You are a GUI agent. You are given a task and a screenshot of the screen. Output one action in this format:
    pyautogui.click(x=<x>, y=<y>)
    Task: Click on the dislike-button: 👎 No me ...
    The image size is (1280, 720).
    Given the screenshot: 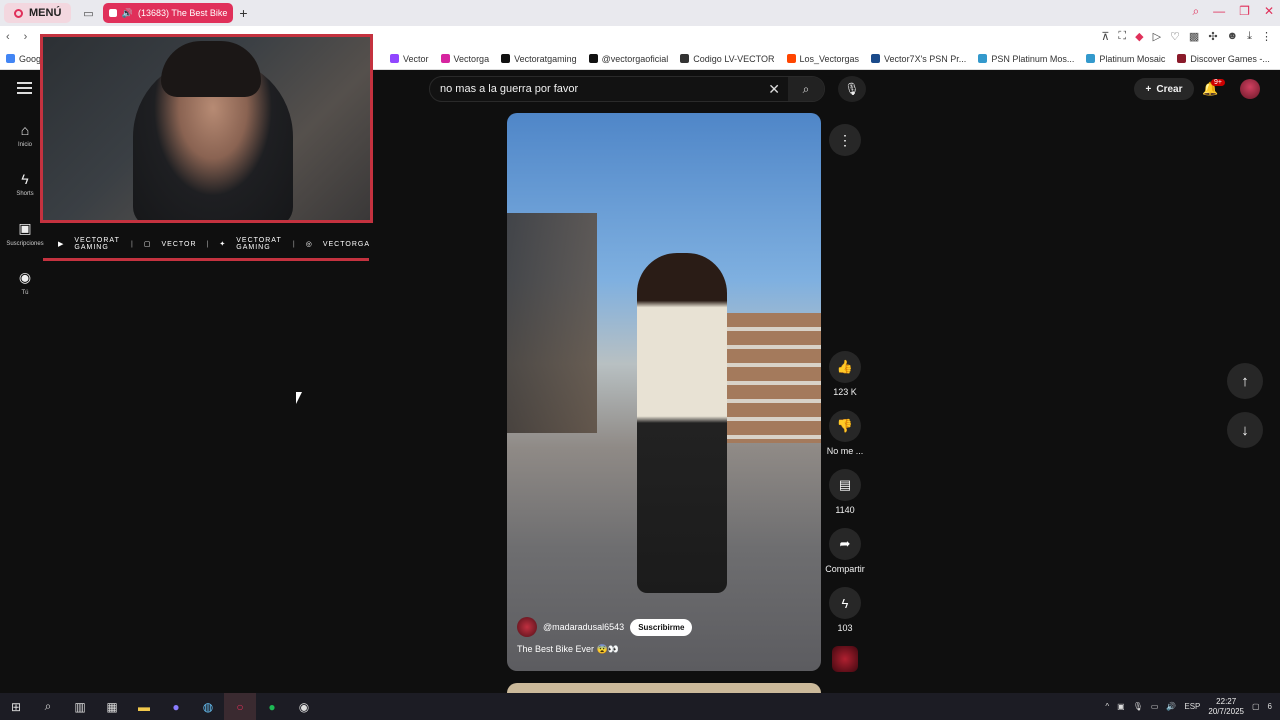 What is the action you would take?
    pyautogui.click(x=845, y=433)
    